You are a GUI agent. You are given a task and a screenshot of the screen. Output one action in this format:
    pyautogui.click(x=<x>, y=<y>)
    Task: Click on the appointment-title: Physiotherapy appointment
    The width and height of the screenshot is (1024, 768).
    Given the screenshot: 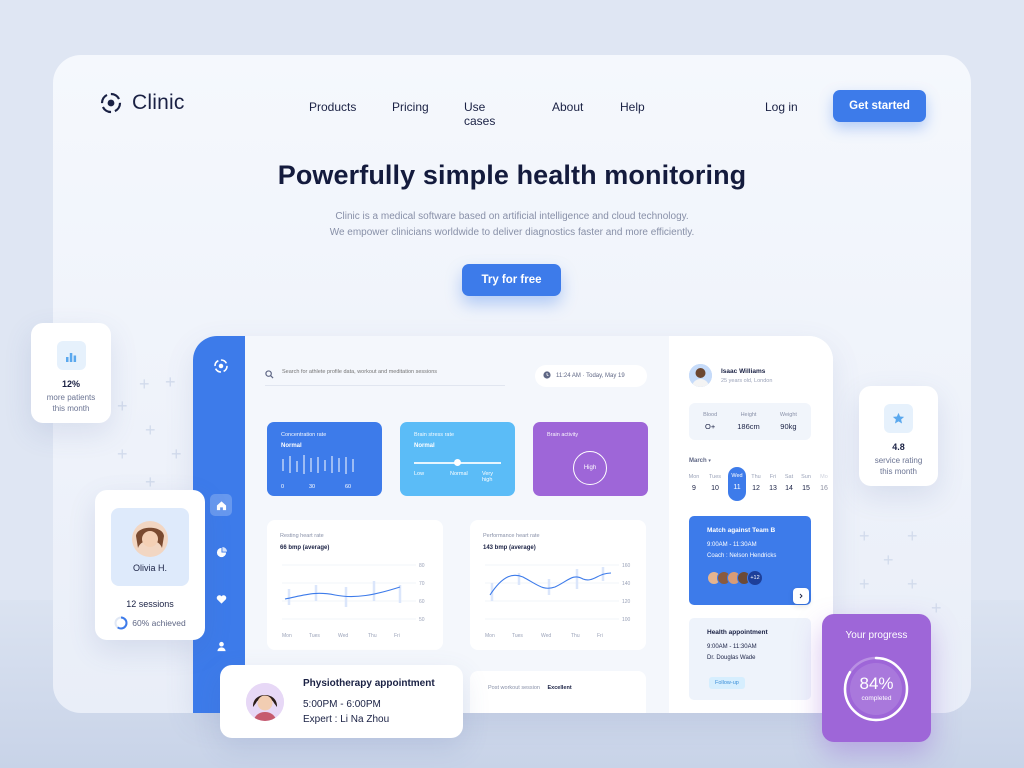 What is the action you would take?
    pyautogui.click(x=369, y=683)
    